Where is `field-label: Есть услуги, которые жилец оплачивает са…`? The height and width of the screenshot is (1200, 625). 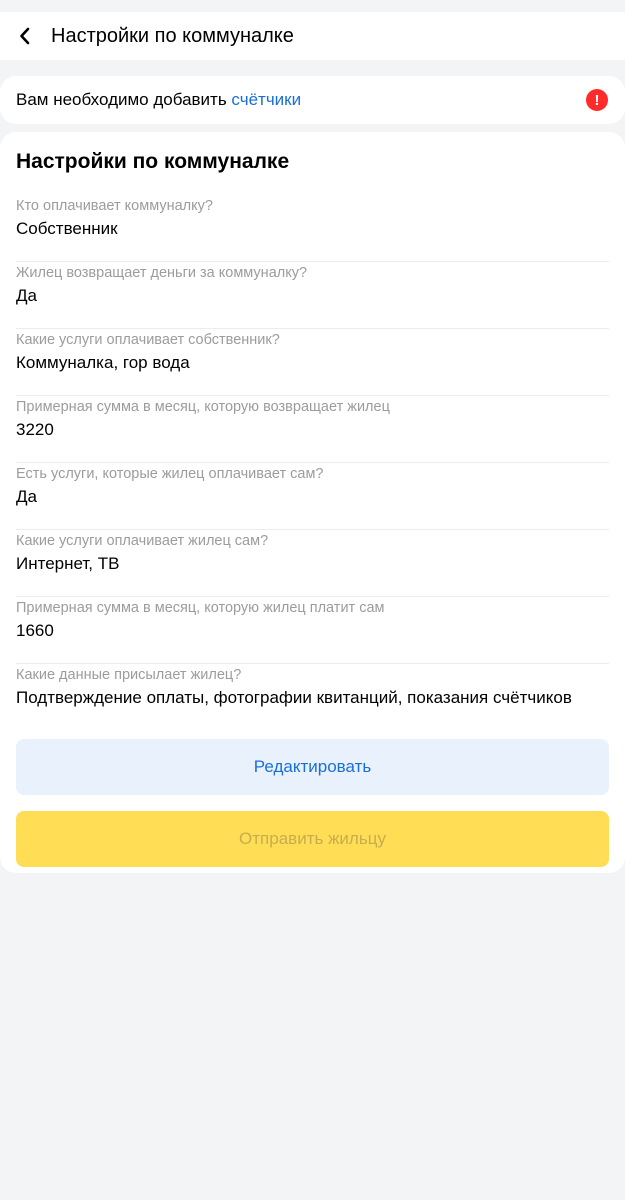
field-label: Есть услуги, которые жилец оплачивает са… is located at coordinates (170, 474).